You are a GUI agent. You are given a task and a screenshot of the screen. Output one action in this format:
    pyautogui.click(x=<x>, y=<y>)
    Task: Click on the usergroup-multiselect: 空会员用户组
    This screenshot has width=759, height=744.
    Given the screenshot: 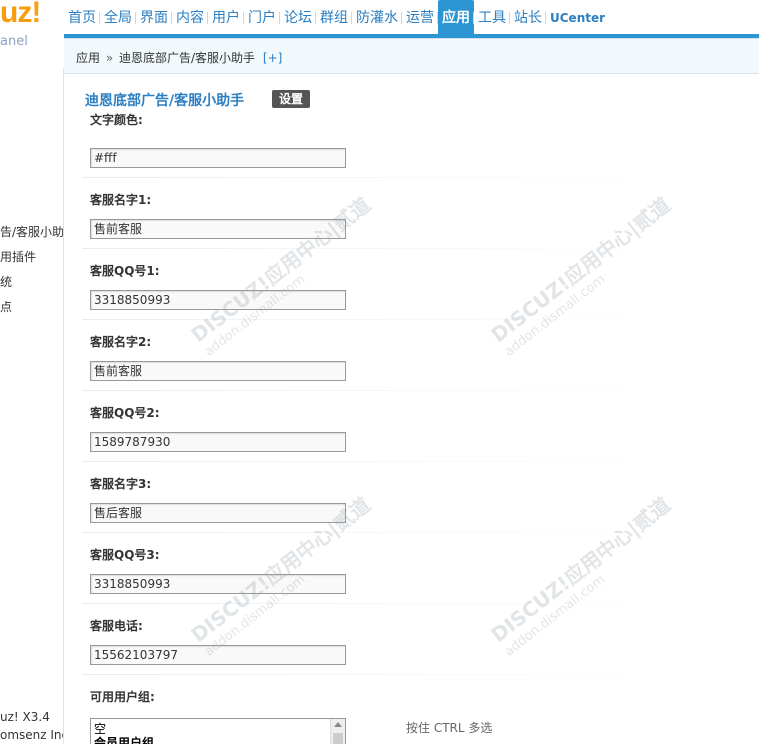 What is the action you would take?
    pyautogui.click(x=218, y=731)
    